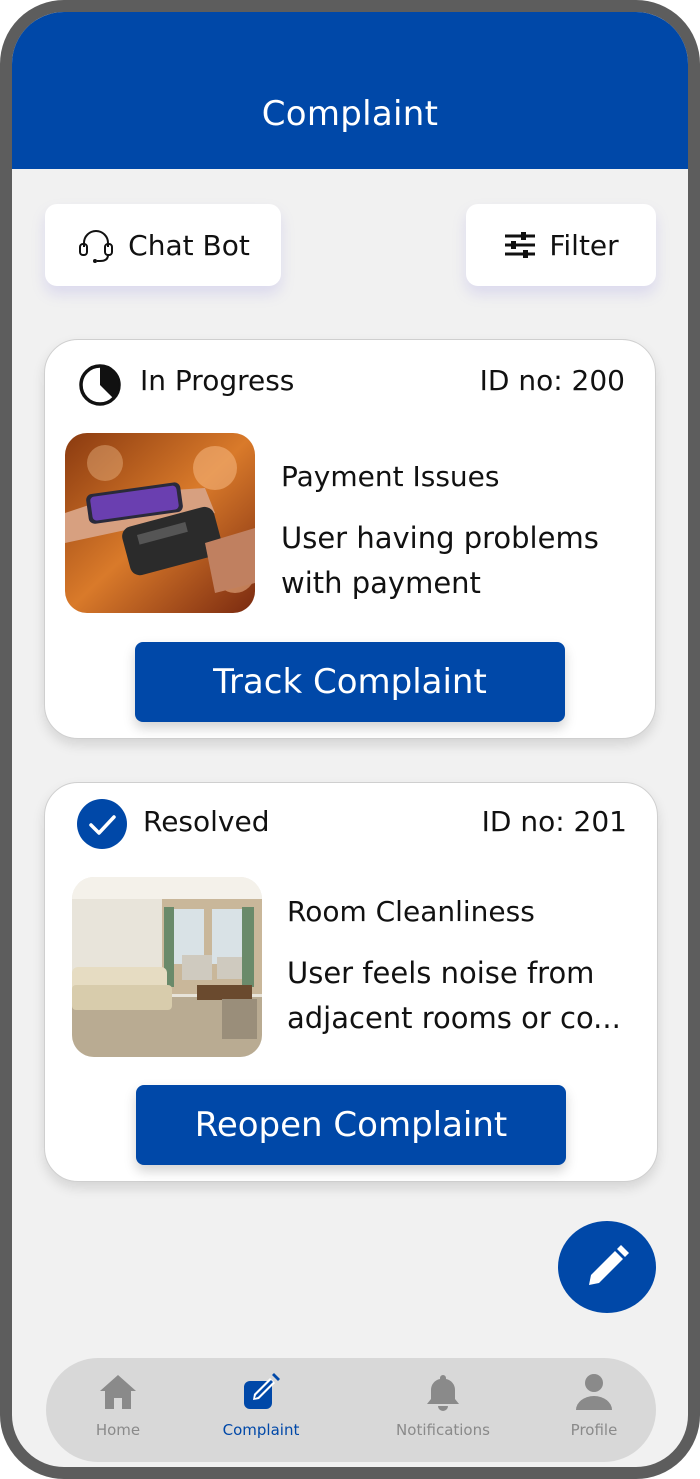  Describe the element at coordinates (189, 245) in the screenshot. I see `chat-bot-label: Chat Bot` at that location.